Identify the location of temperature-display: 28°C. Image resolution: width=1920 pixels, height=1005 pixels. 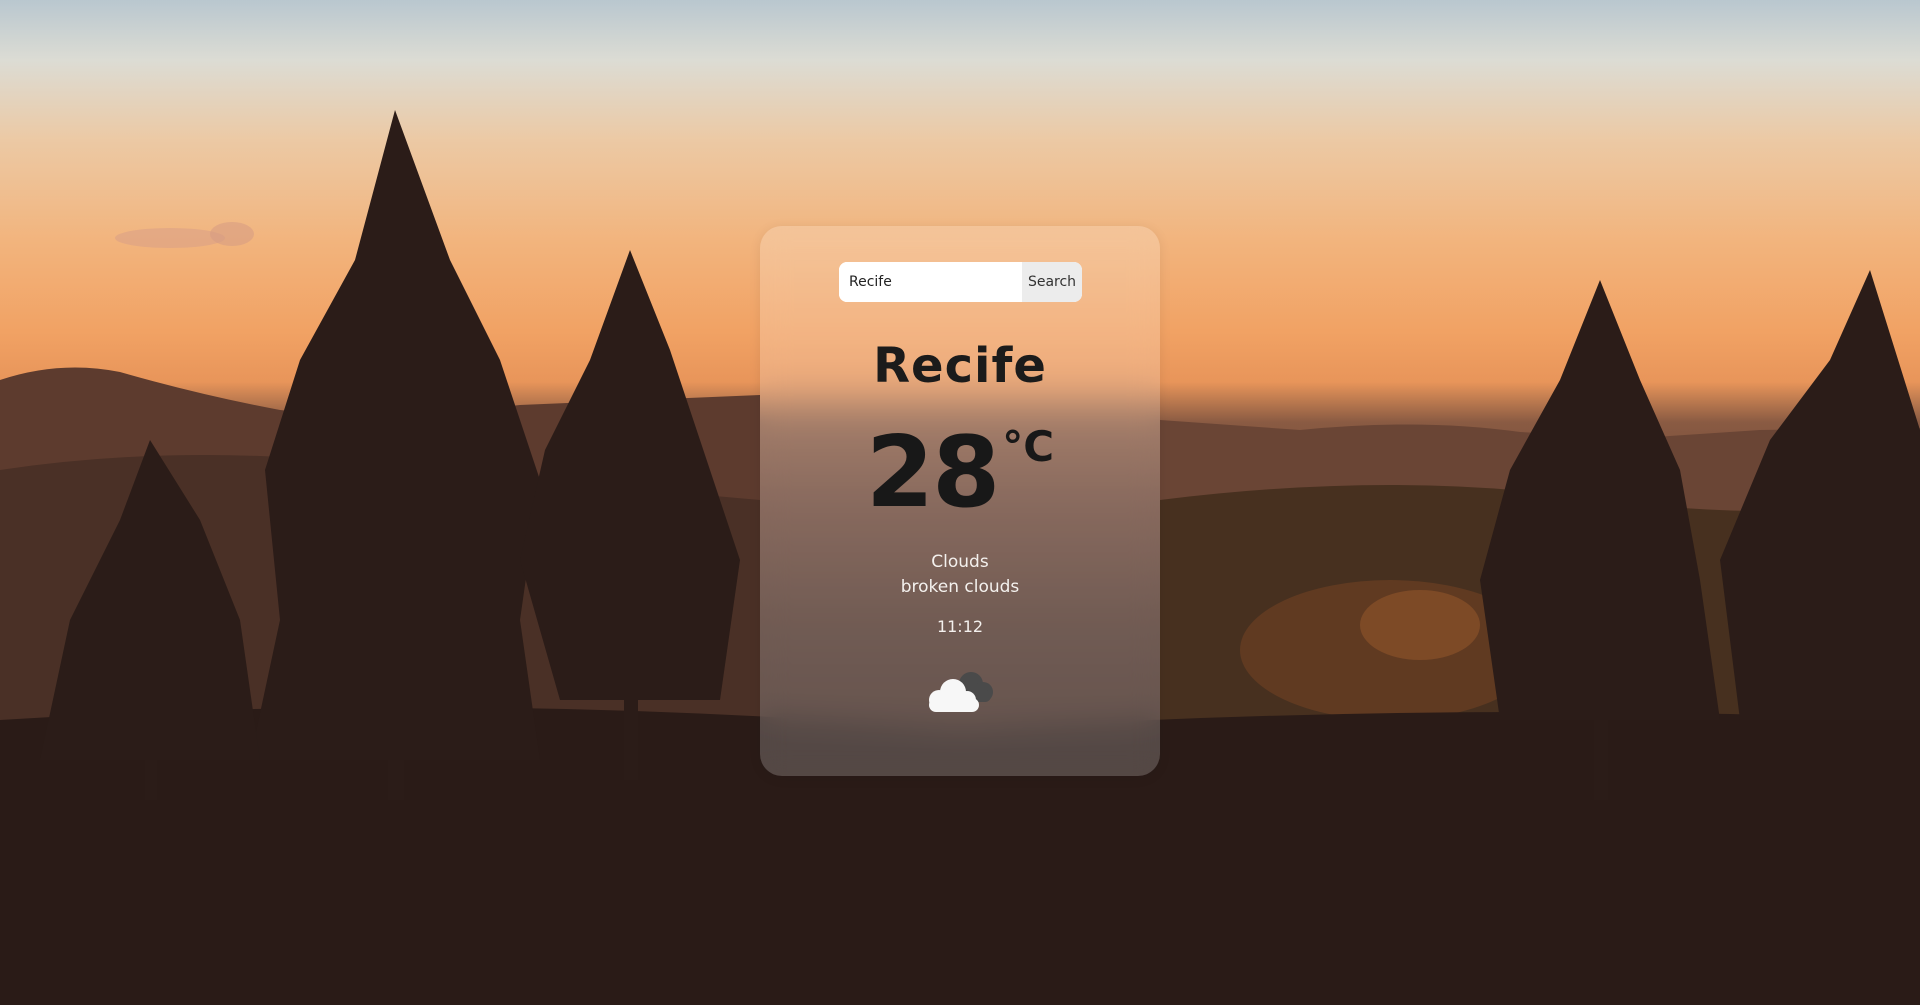
(960, 473).